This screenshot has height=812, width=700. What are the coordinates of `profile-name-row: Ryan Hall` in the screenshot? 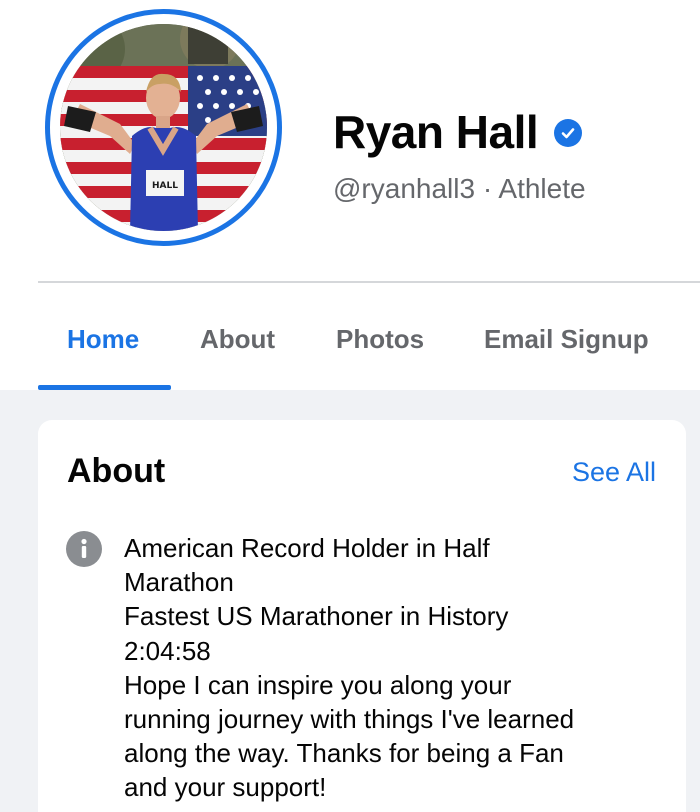 It's located at (458, 132).